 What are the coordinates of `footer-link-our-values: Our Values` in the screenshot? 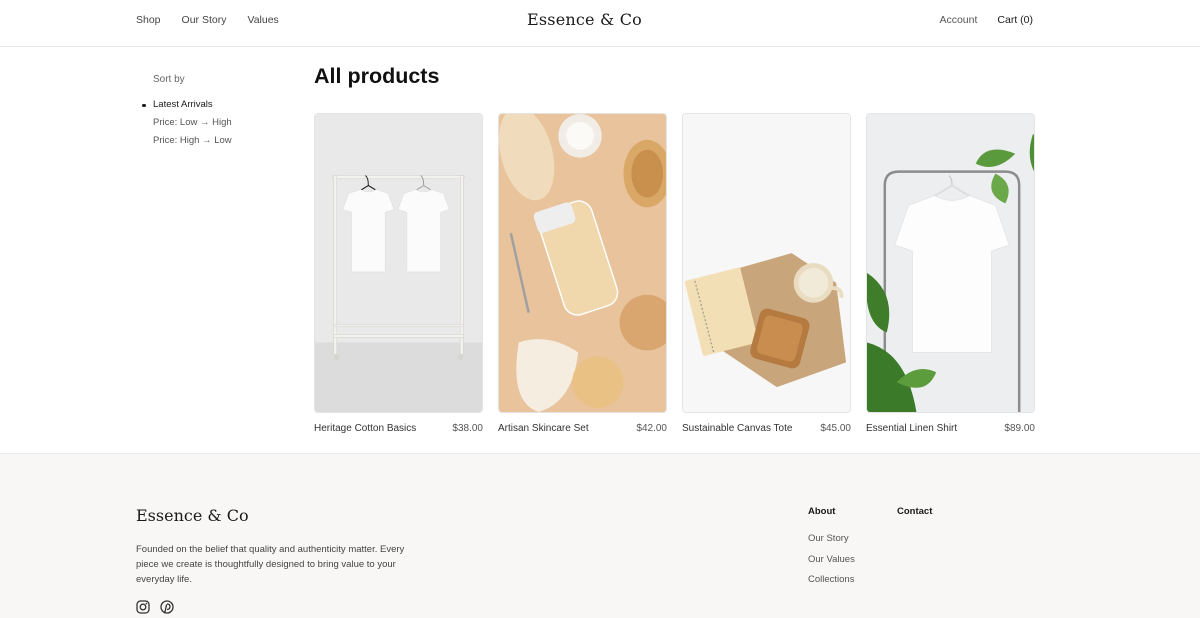 It's located at (831, 560).